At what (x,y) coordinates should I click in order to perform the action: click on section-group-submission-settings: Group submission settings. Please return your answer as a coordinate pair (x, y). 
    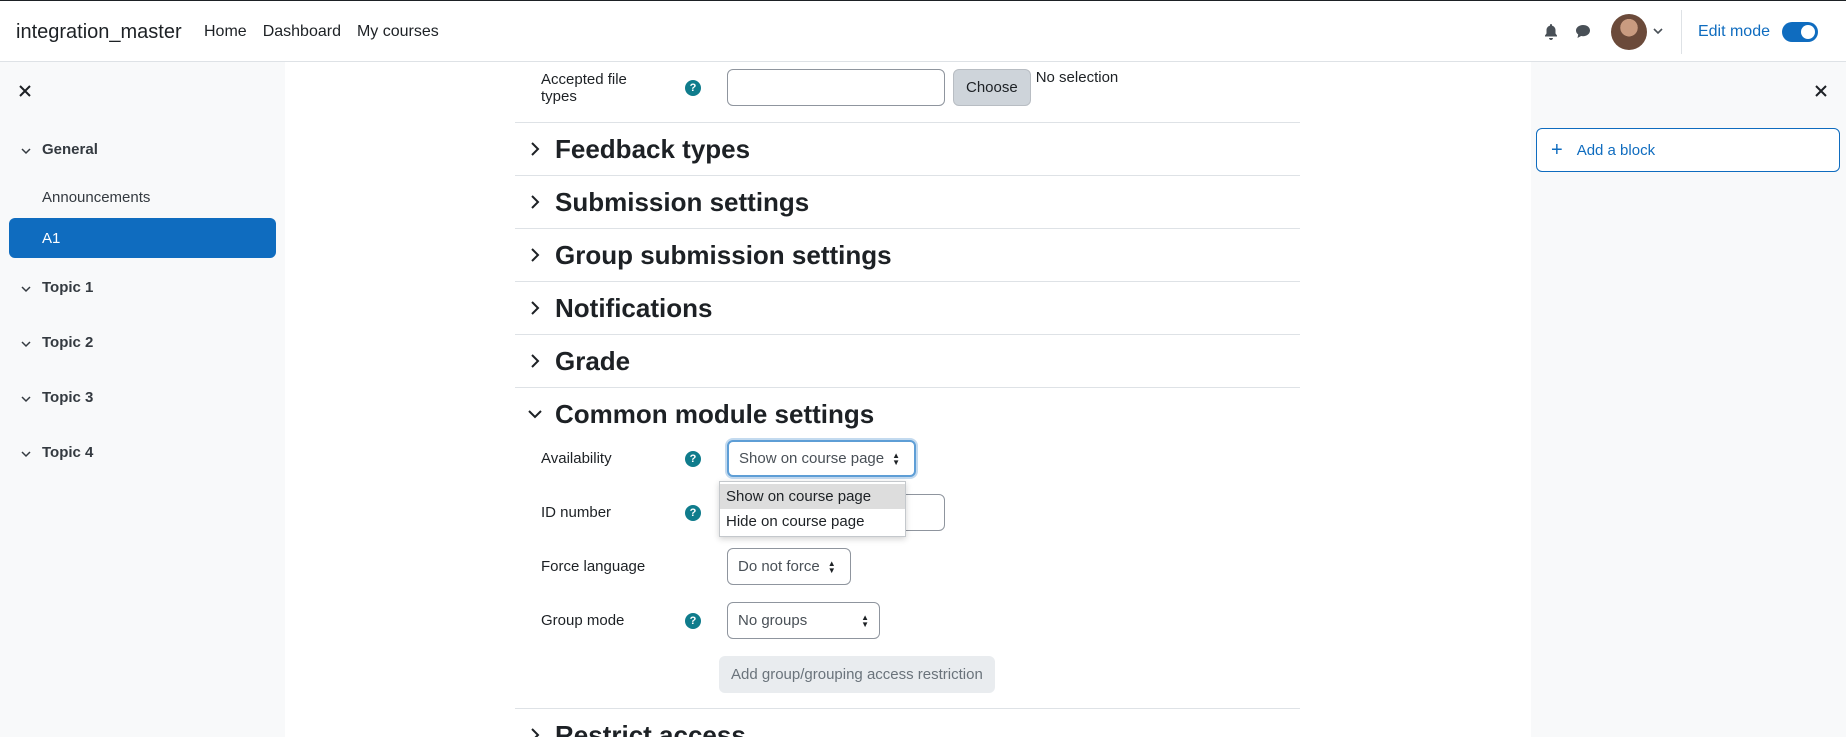
    Looking at the image, I should click on (907, 254).